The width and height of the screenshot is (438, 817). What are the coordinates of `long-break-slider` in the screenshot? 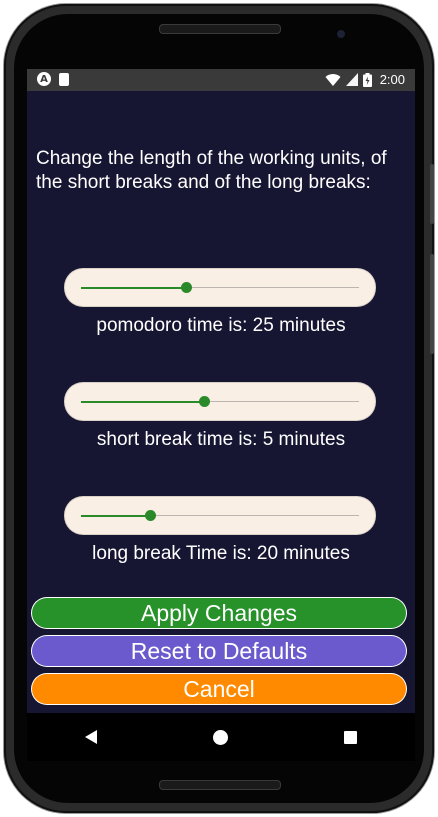 It's located at (220, 515).